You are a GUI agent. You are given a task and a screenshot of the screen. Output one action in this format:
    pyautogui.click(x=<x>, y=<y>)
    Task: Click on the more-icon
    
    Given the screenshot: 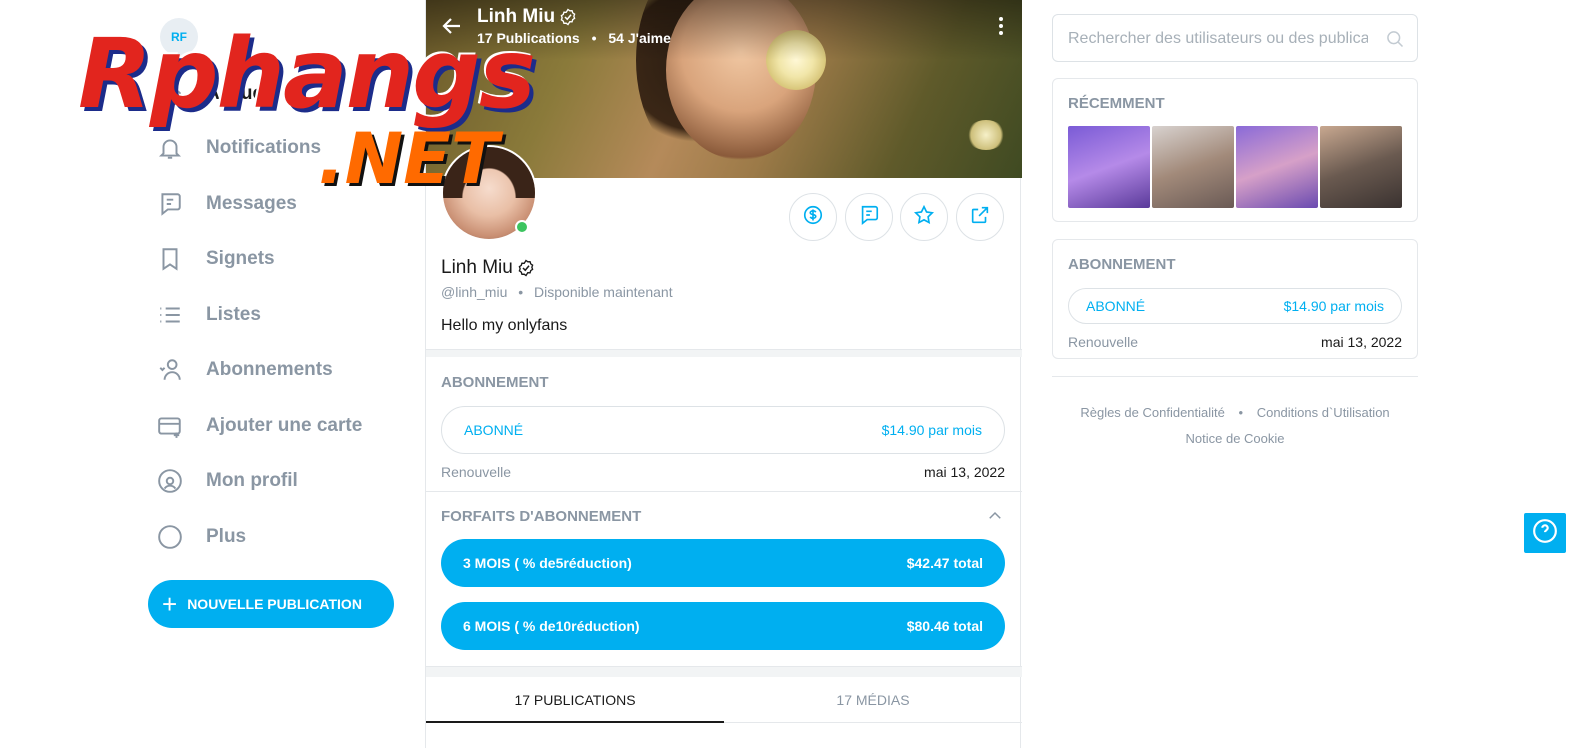 What is the action you would take?
    pyautogui.click(x=170, y=537)
    